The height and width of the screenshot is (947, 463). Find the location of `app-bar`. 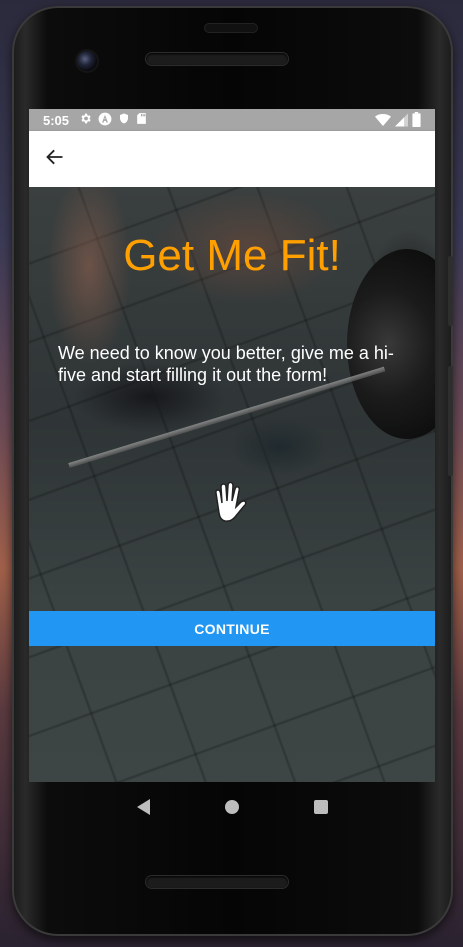

app-bar is located at coordinates (232, 159).